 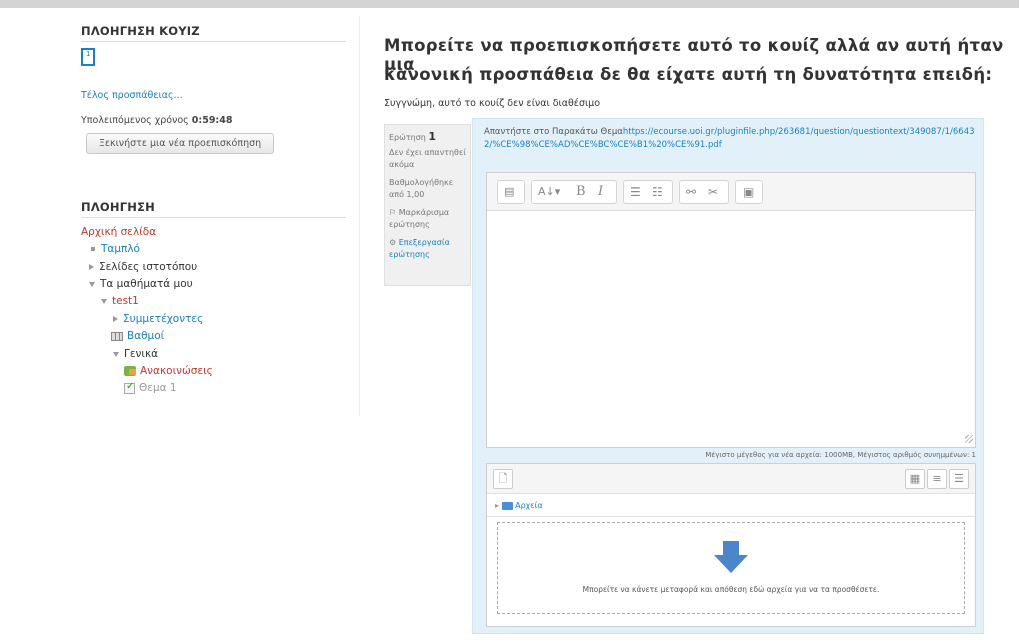 What do you see at coordinates (118, 207) in the screenshot?
I see `navigation-title: ΠΛΟΗΓΗΣΗ` at bounding box center [118, 207].